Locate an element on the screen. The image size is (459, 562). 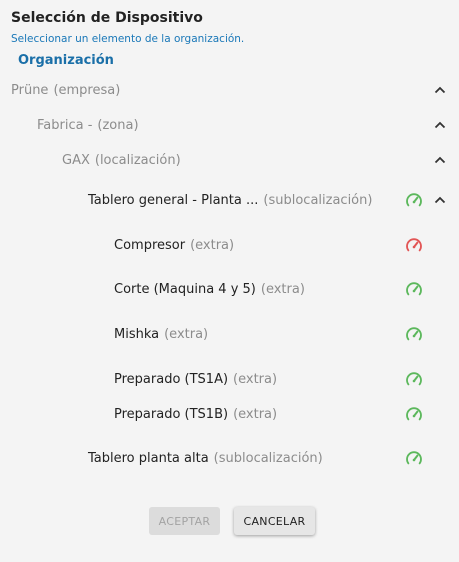
tree-node-device: Corte (Maquina 4 y 5) (extra) is located at coordinates (209, 289).